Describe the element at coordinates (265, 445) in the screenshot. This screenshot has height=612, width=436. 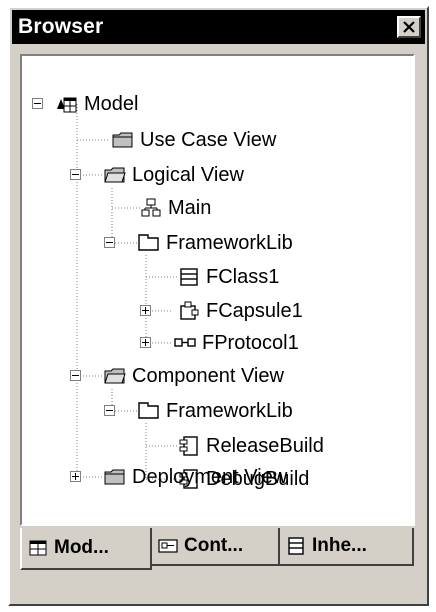
I see `tree-item-label: ReleaseBuild` at that location.